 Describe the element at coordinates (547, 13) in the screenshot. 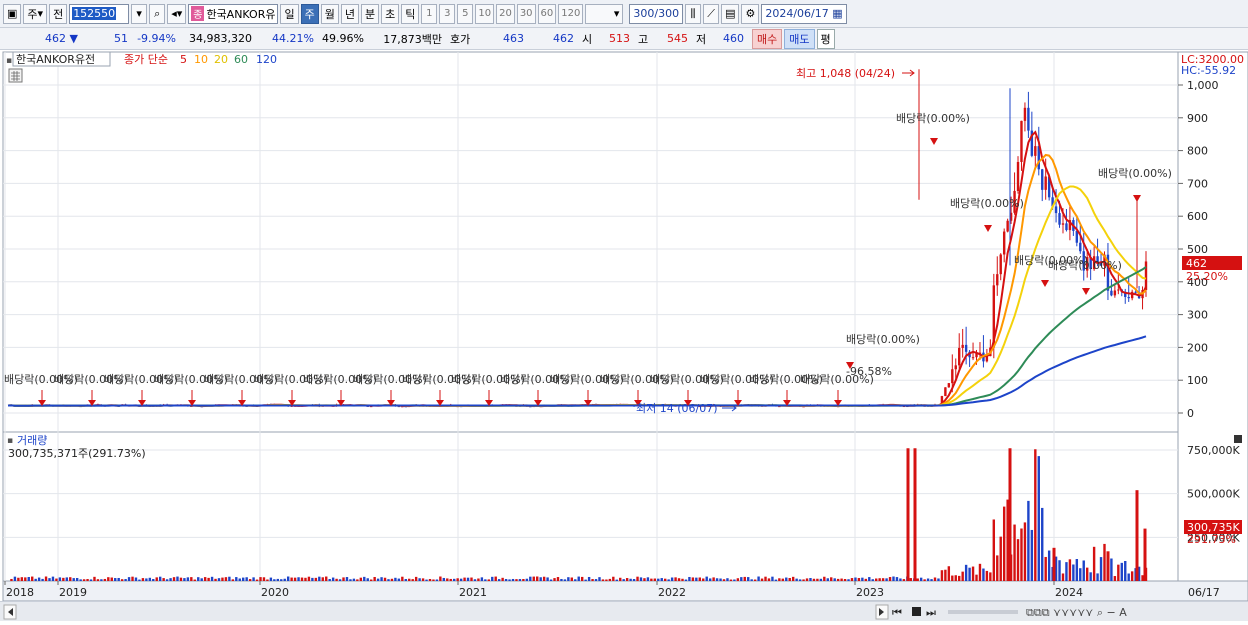

I see `interval-60: 60` at that location.